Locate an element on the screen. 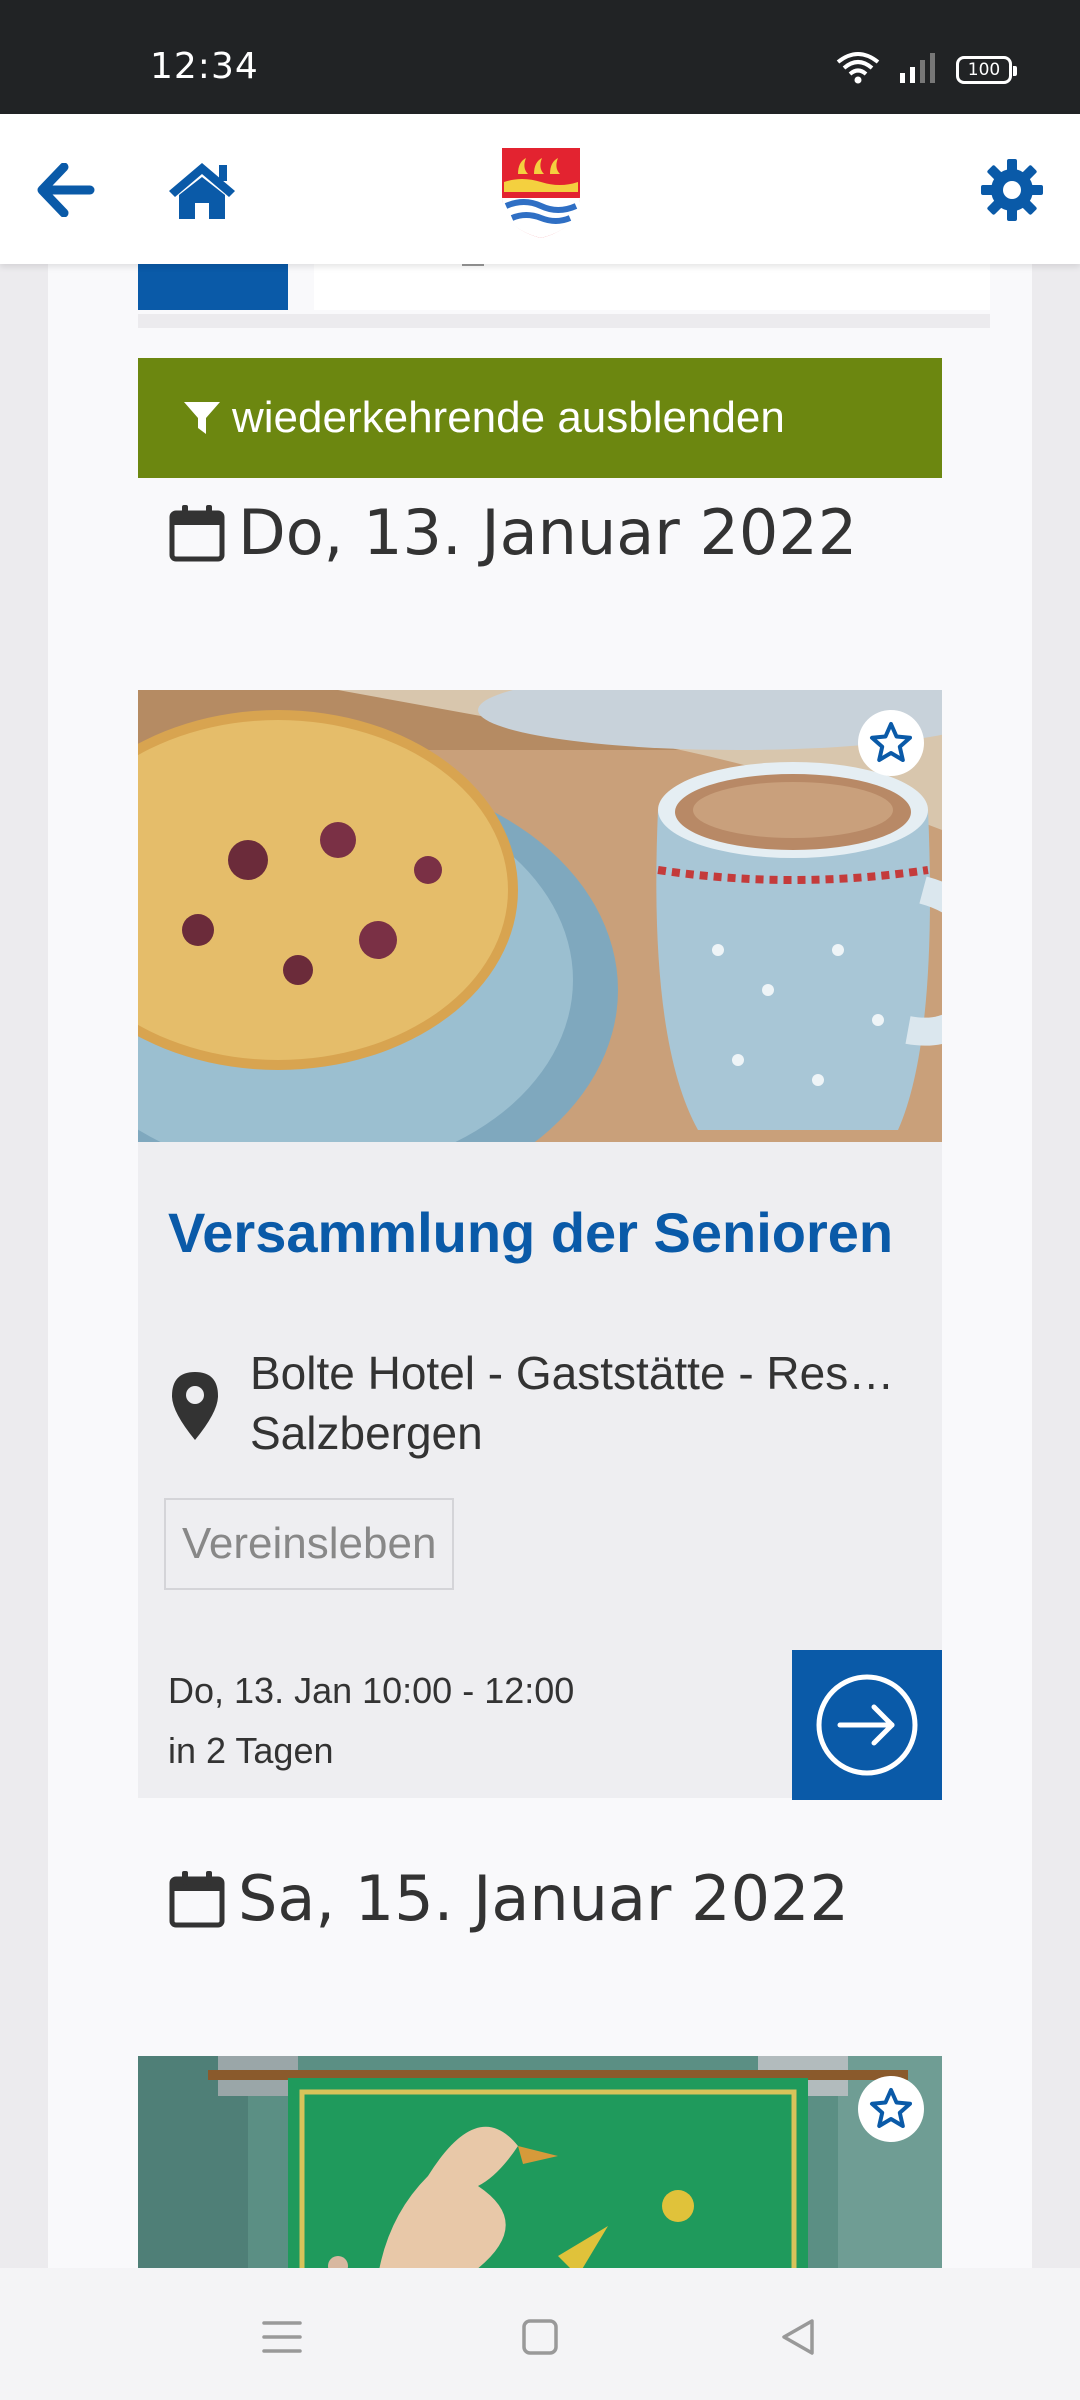  back-nav-button is located at coordinates (798, 2337).